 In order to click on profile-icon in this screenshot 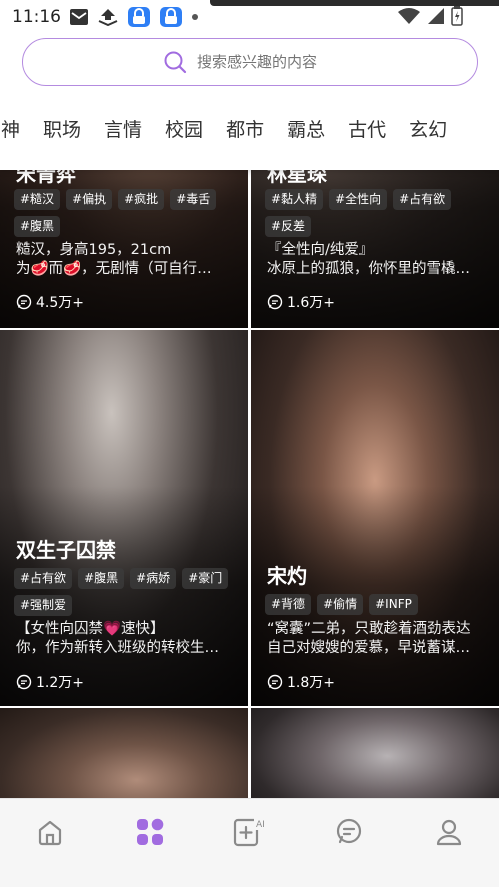, I will do `click(449, 832)`.